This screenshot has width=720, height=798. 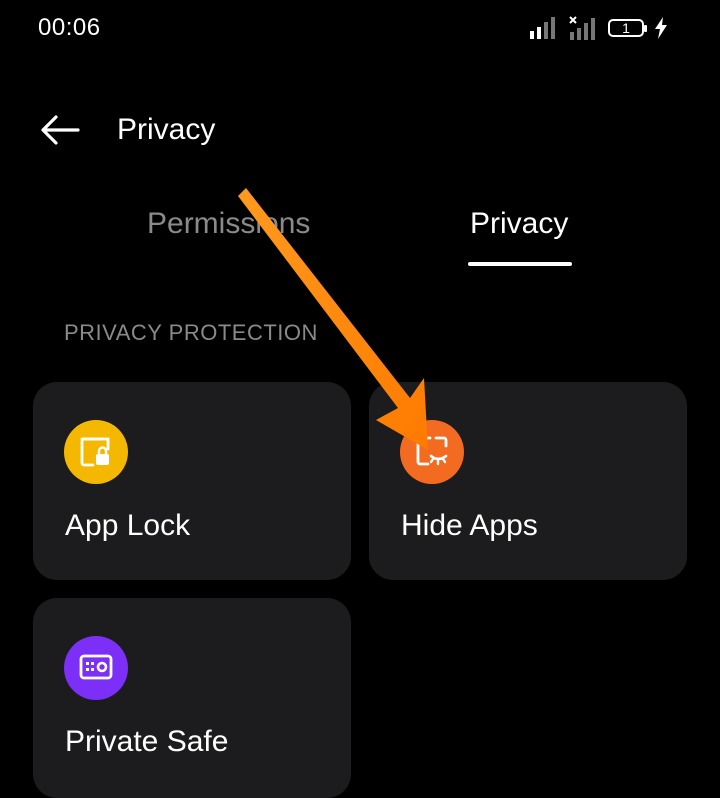 What do you see at coordinates (599, 28) in the screenshot?
I see `status-icons: 1` at bounding box center [599, 28].